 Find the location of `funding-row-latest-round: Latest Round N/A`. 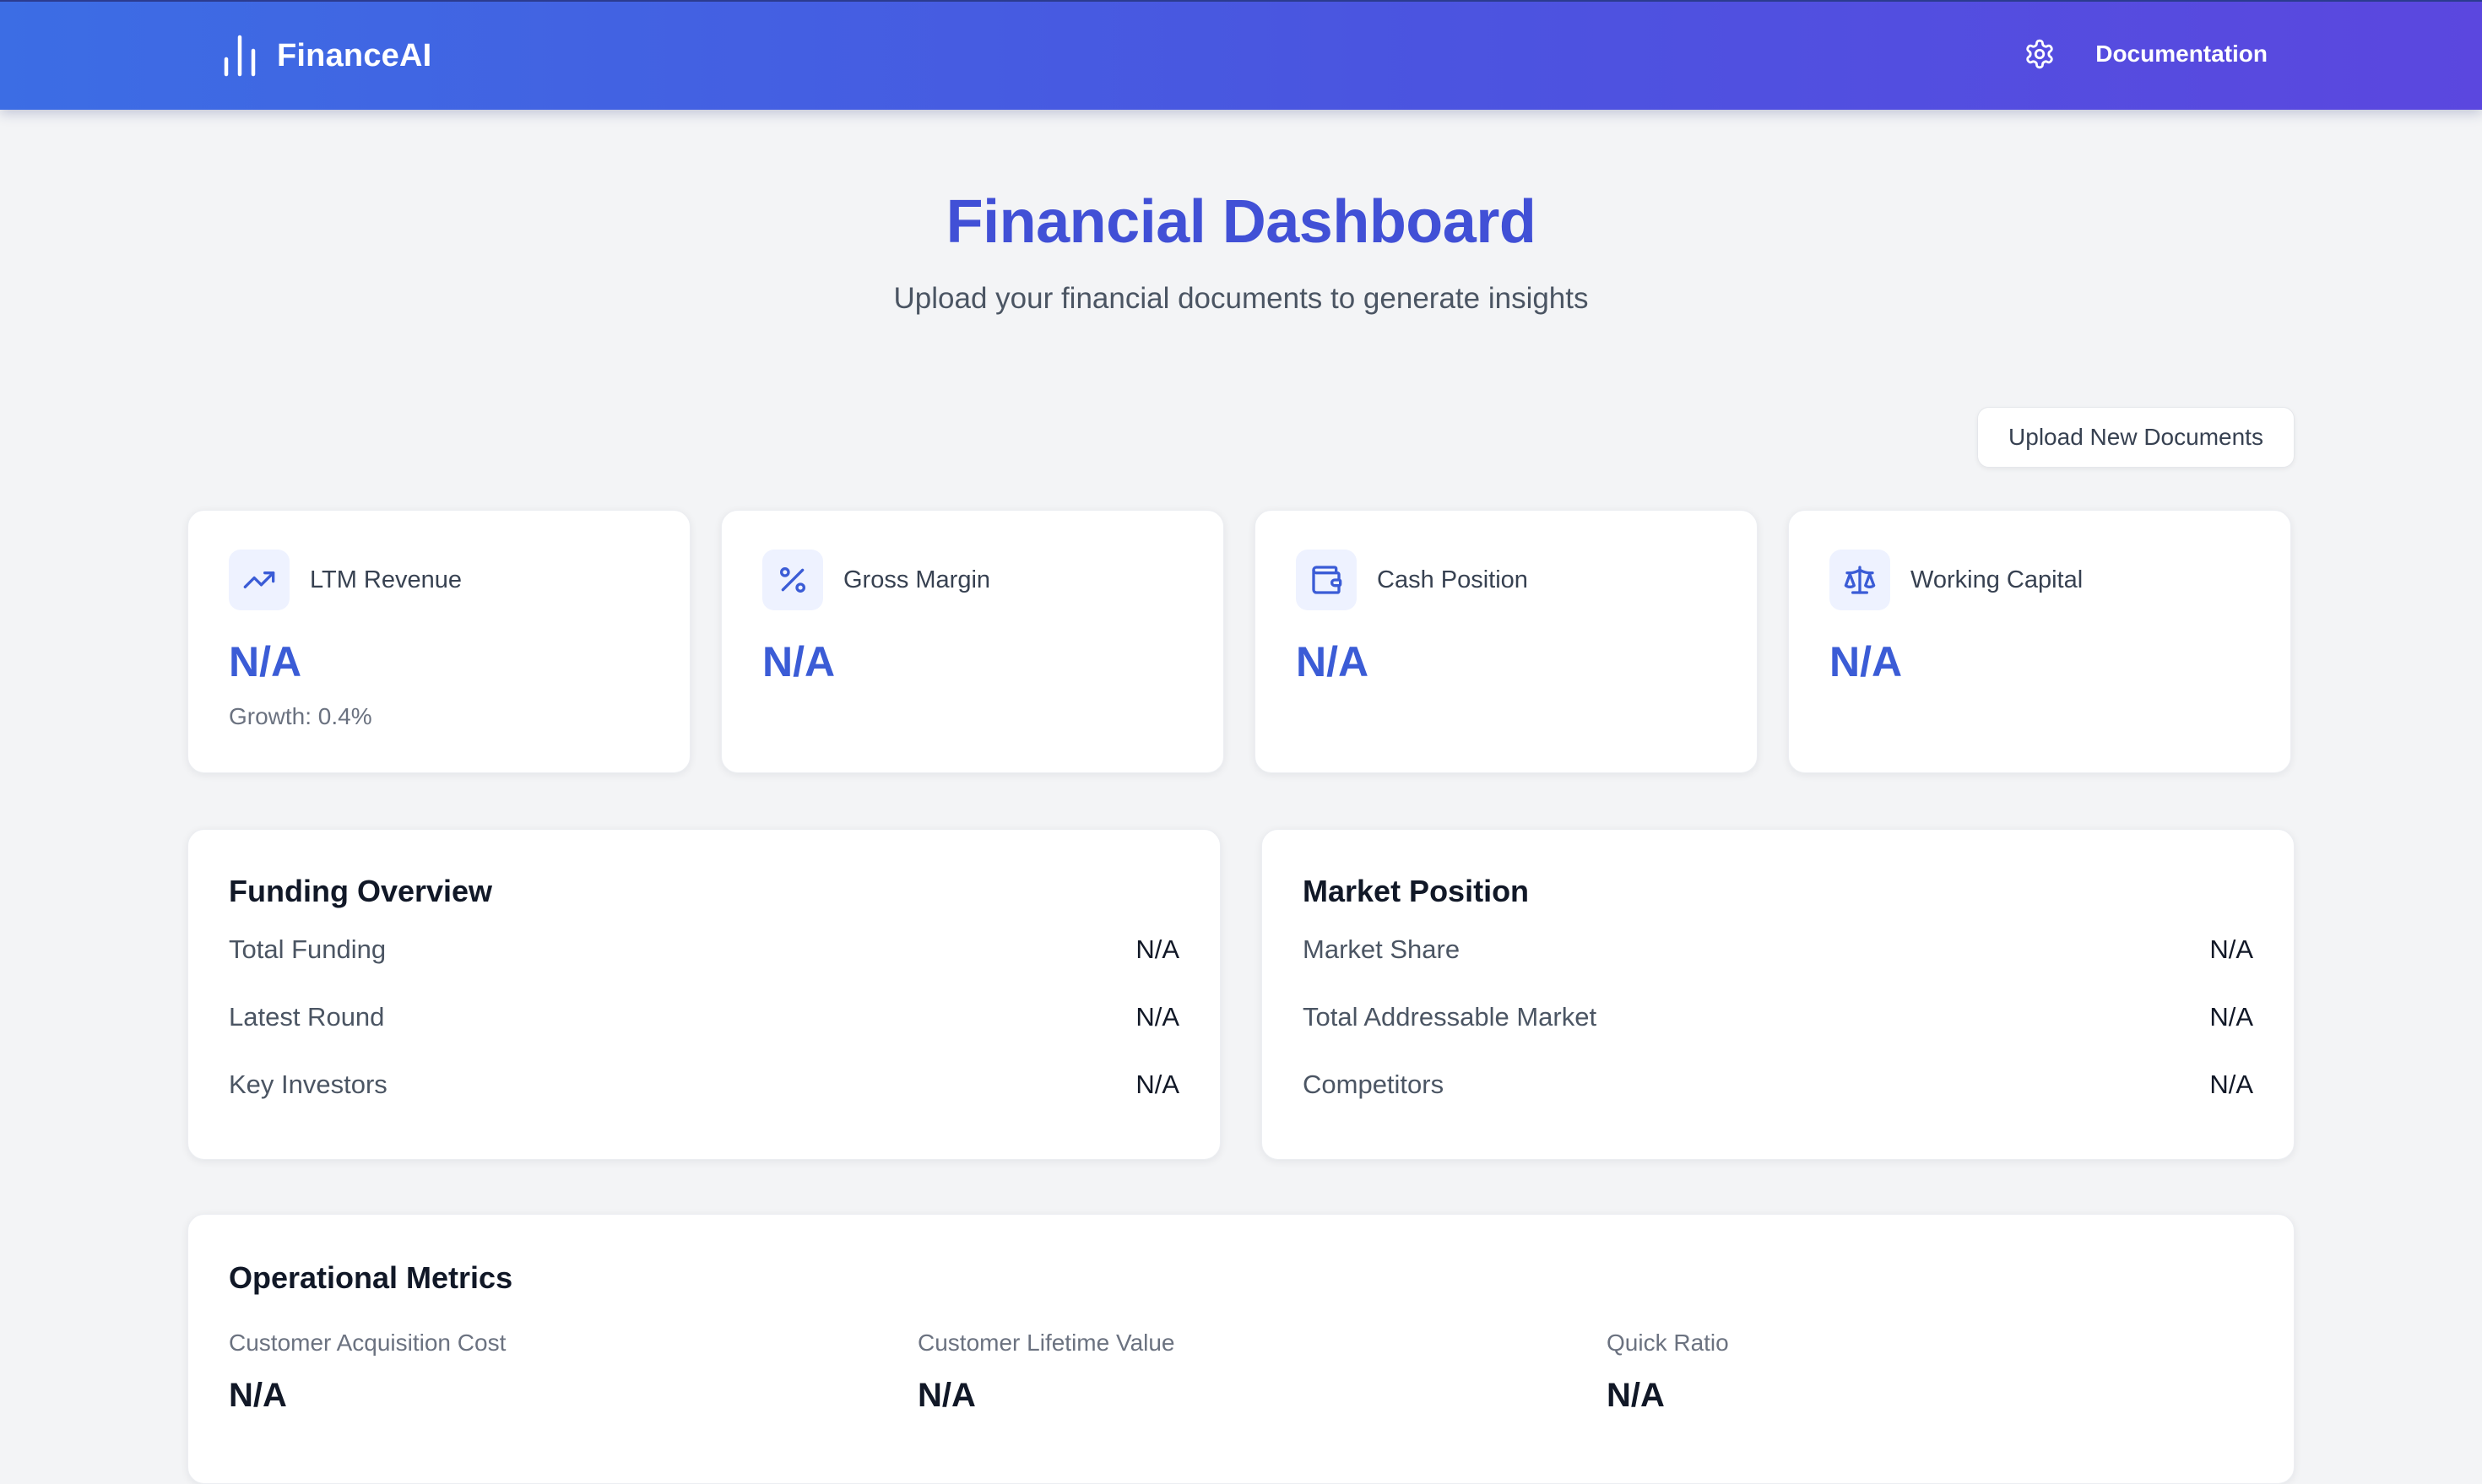

funding-row-latest-round: Latest Round N/A is located at coordinates (704, 1017).